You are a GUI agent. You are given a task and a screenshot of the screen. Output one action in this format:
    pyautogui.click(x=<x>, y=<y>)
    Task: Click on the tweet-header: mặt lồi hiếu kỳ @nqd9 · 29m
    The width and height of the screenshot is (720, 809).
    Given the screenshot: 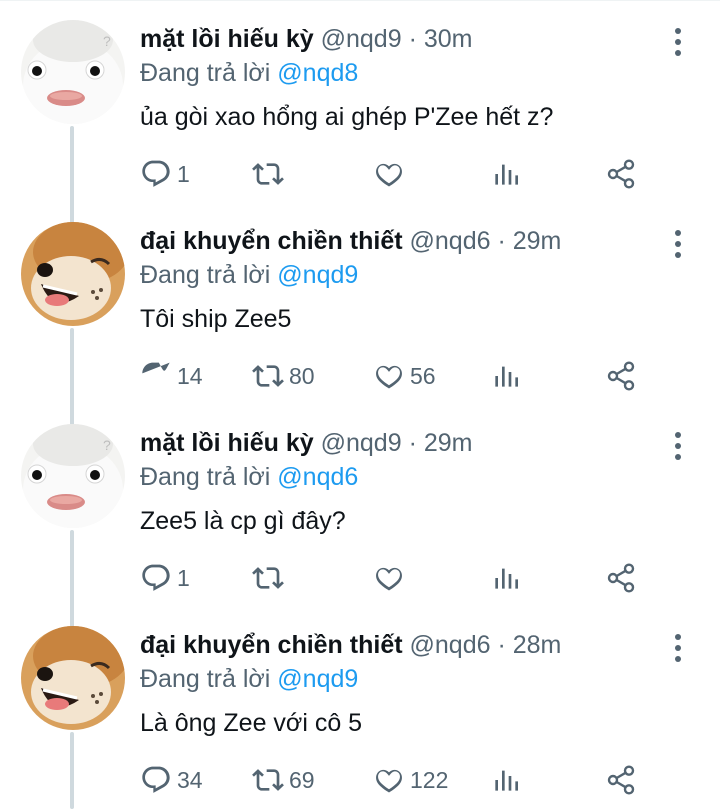 What is the action you would take?
    pyautogui.click(x=306, y=443)
    